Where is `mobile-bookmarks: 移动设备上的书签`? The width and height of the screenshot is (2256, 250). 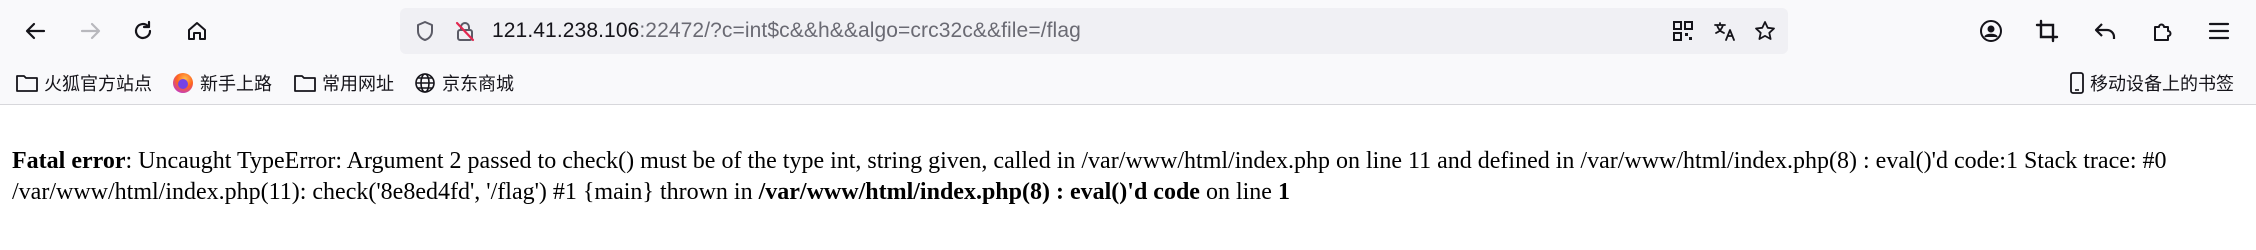
mobile-bookmarks: 移动设备上的书签 is located at coordinates (2152, 83).